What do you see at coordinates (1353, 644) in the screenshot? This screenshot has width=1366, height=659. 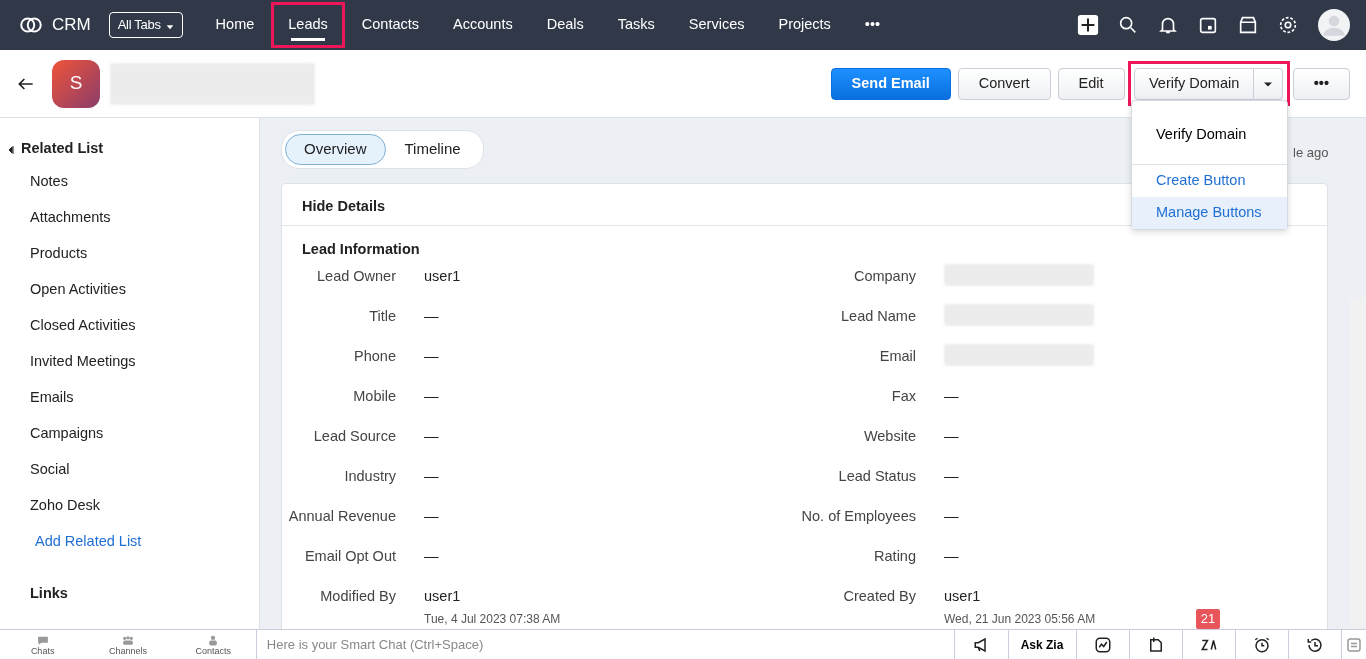 I see `tray-icon` at bounding box center [1353, 644].